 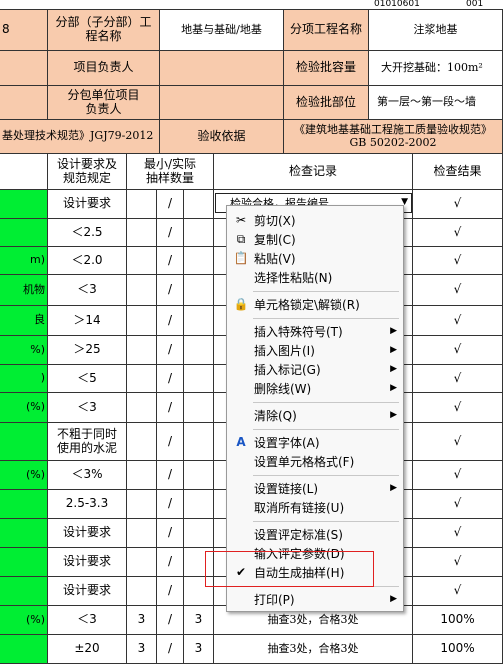 What do you see at coordinates (87, 261) in the screenshot?
I see `row-design-cell: ＜2.0` at bounding box center [87, 261].